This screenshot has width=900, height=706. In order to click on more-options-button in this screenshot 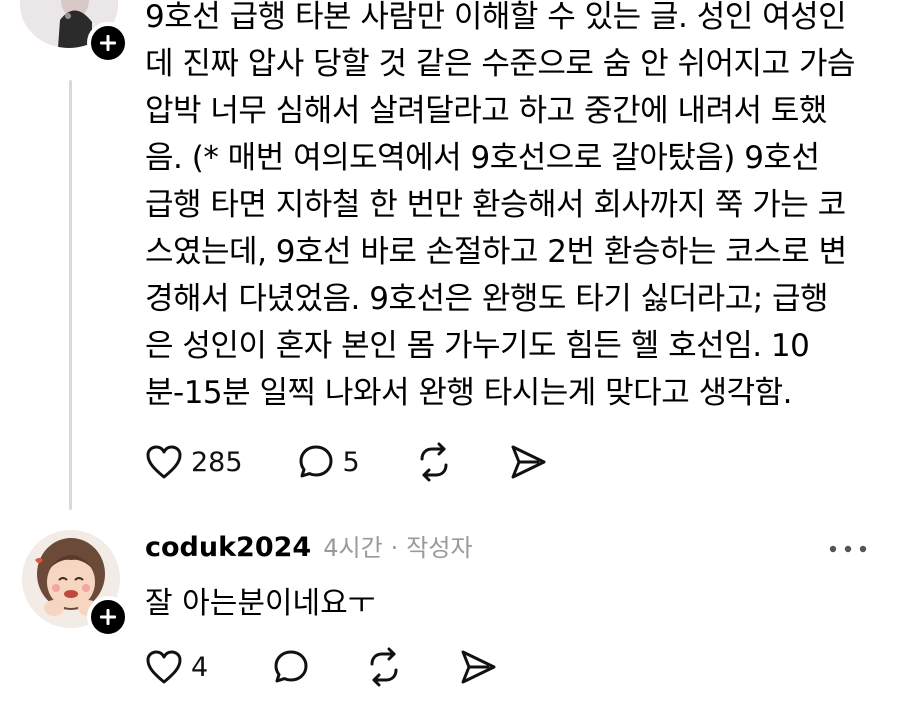, I will do `click(848, 546)`.